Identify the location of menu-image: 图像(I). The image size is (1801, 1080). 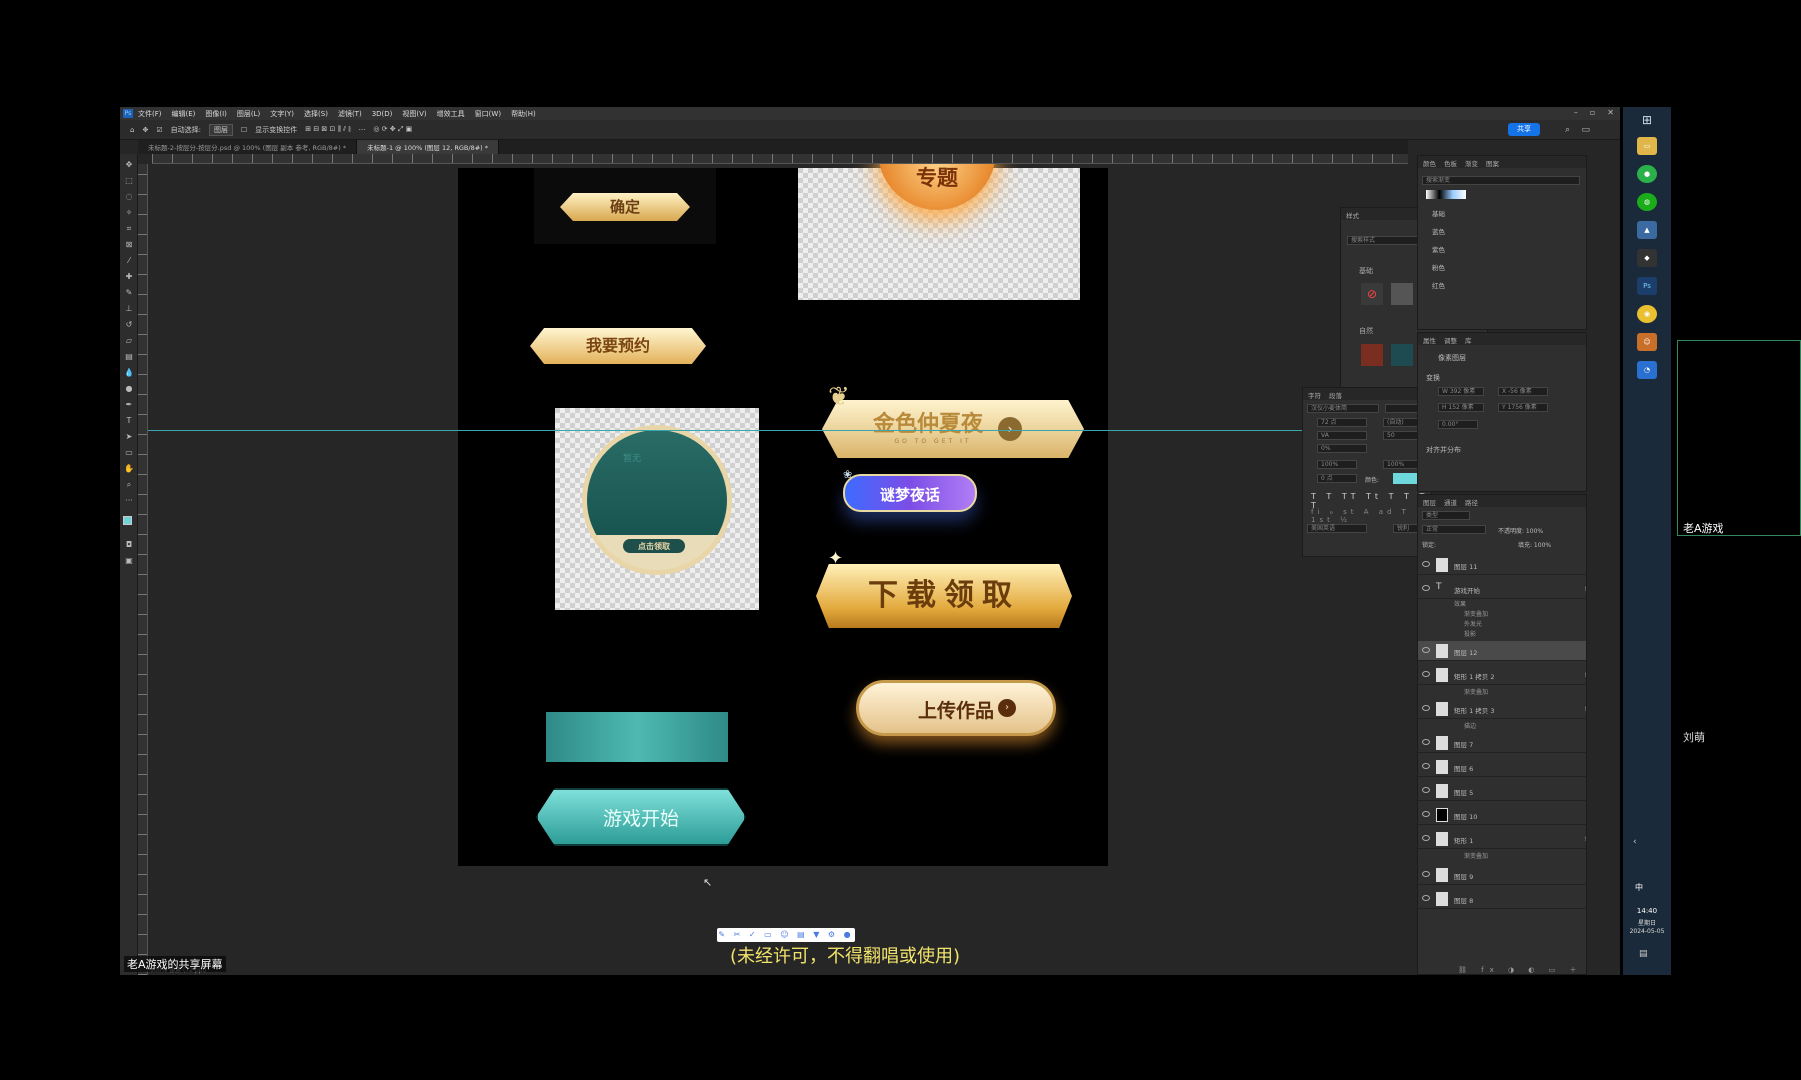
(216, 114).